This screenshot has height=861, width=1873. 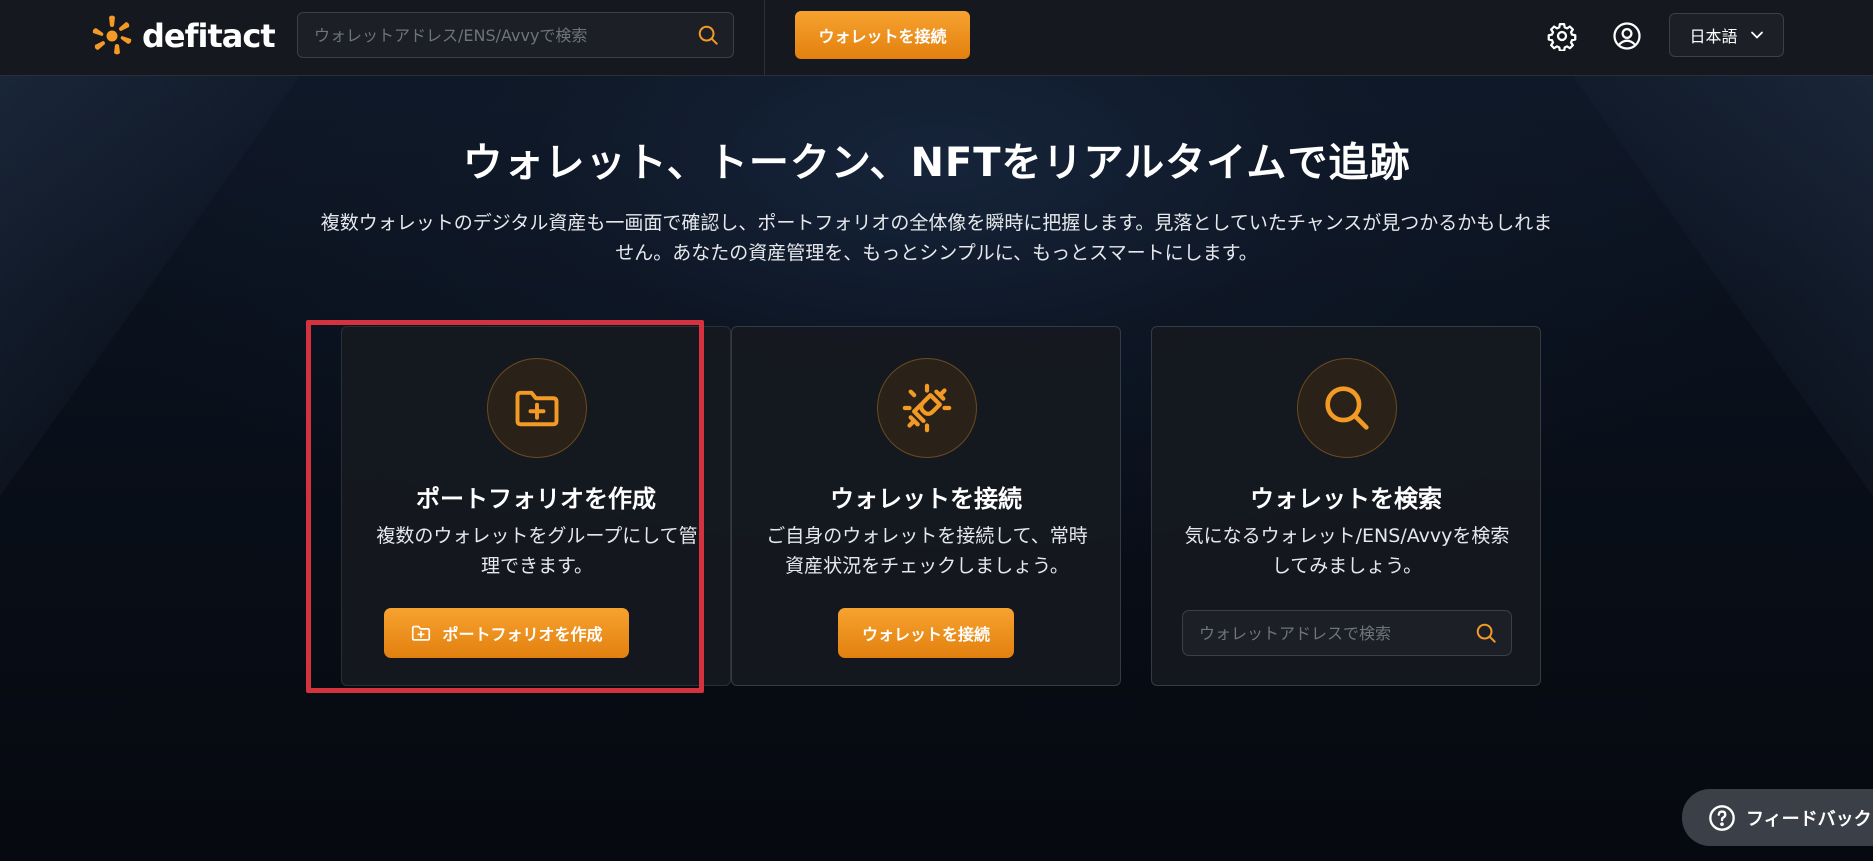 I want to click on header-search, so click(x=515, y=35).